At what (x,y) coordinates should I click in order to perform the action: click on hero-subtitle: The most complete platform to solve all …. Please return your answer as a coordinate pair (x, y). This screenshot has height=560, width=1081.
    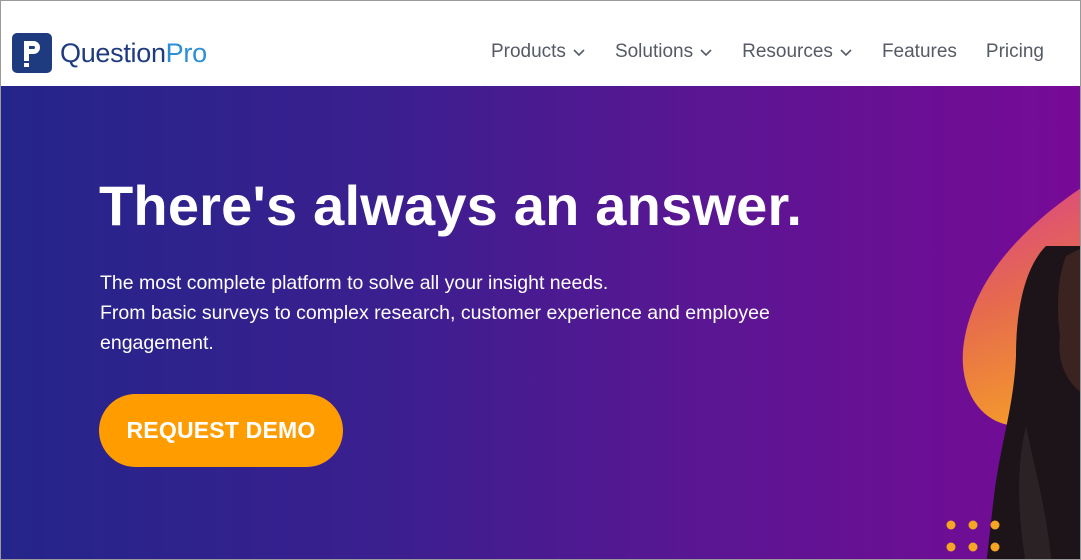
    Looking at the image, I should click on (460, 313).